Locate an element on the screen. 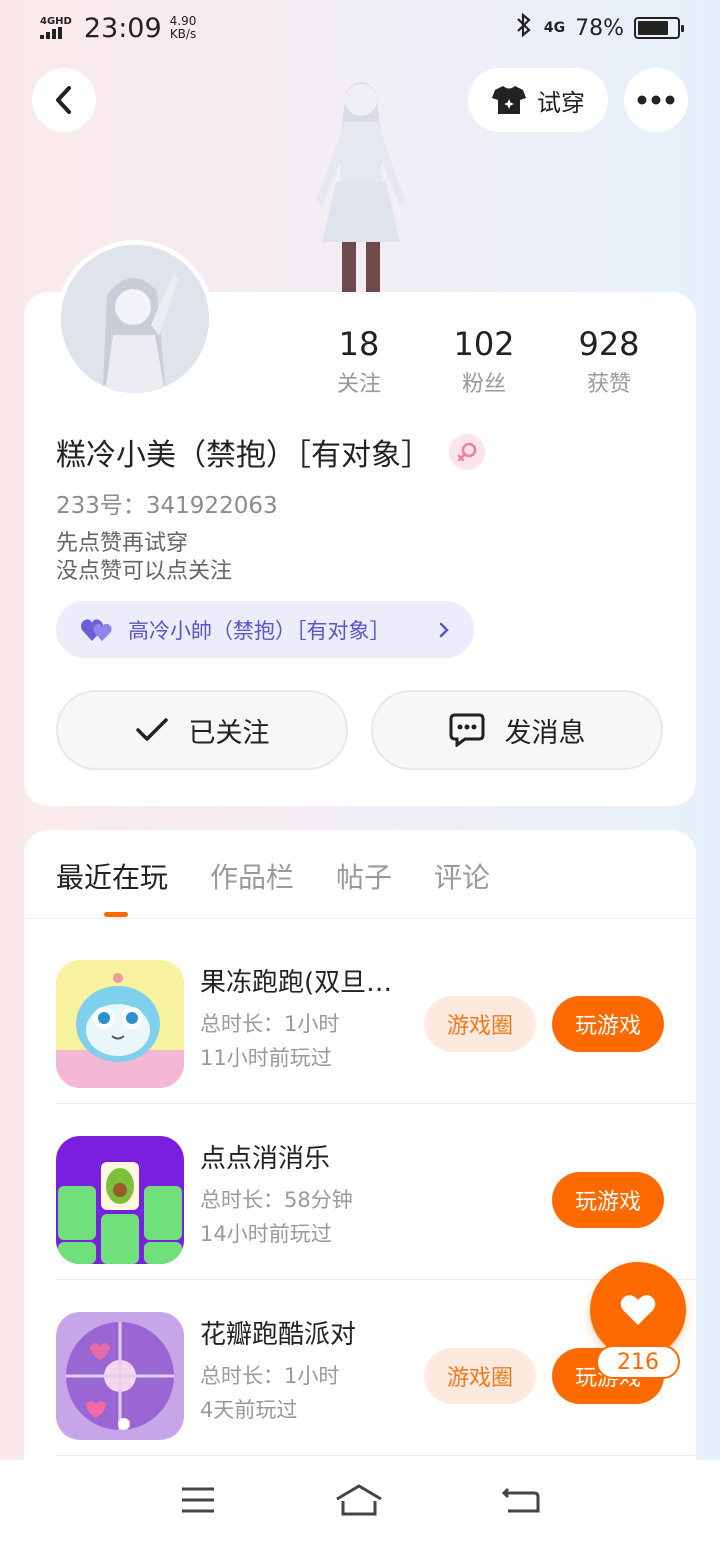  system-nav-bar is located at coordinates (360, 1502).